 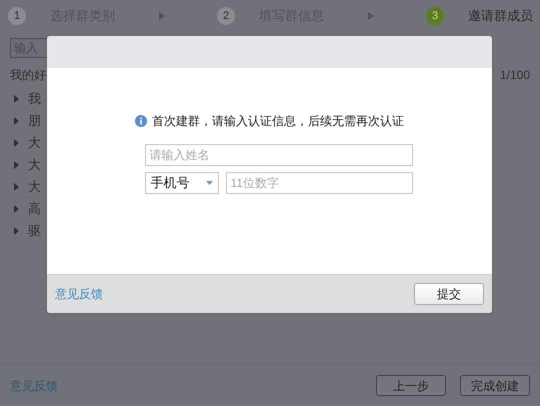 I want to click on info-icon, so click(x=141, y=121).